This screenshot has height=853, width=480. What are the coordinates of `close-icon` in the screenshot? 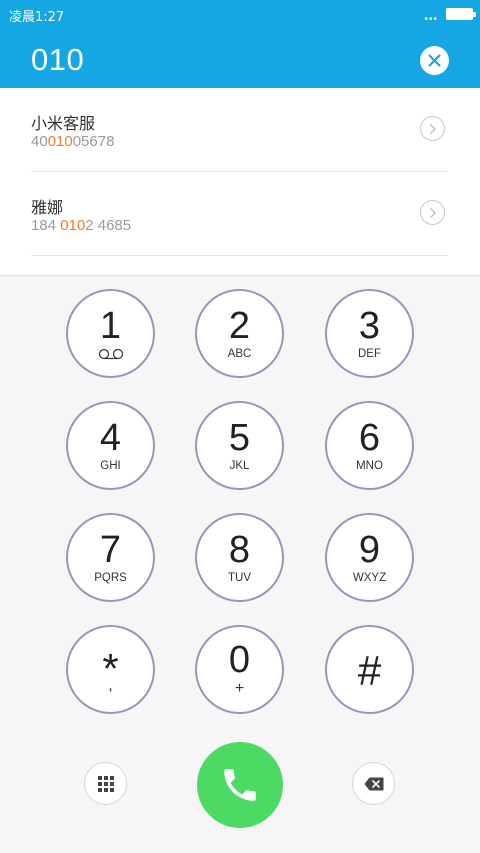 It's located at (434, 60).